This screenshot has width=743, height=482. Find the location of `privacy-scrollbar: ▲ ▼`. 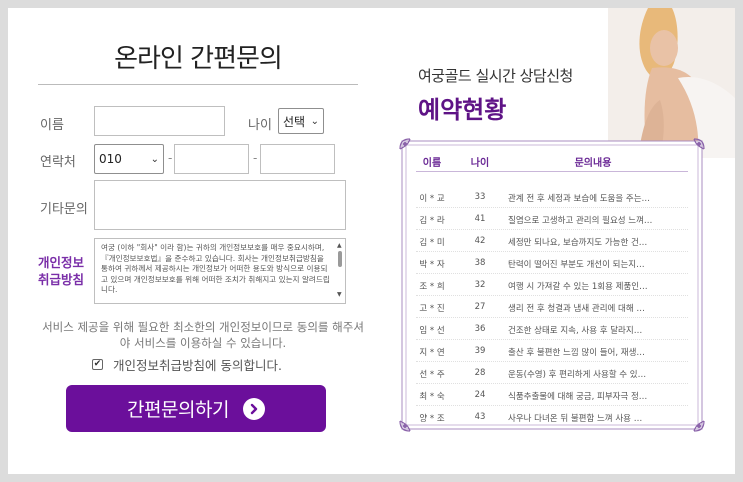

privacy-scrollbar: ▲ ▼ is located at coordinates (340, 271).